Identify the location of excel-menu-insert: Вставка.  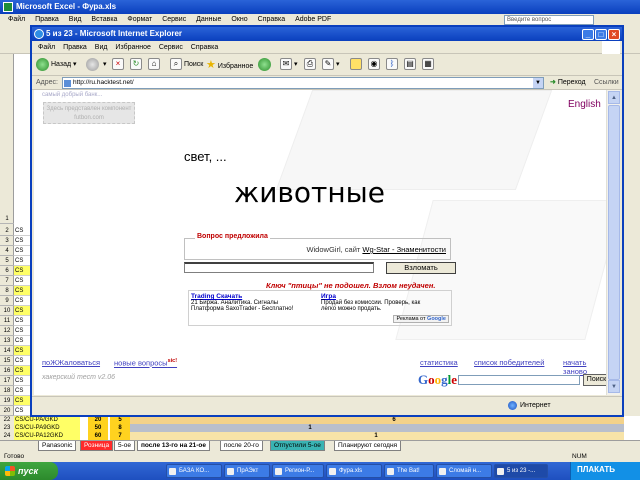
(104, 19).